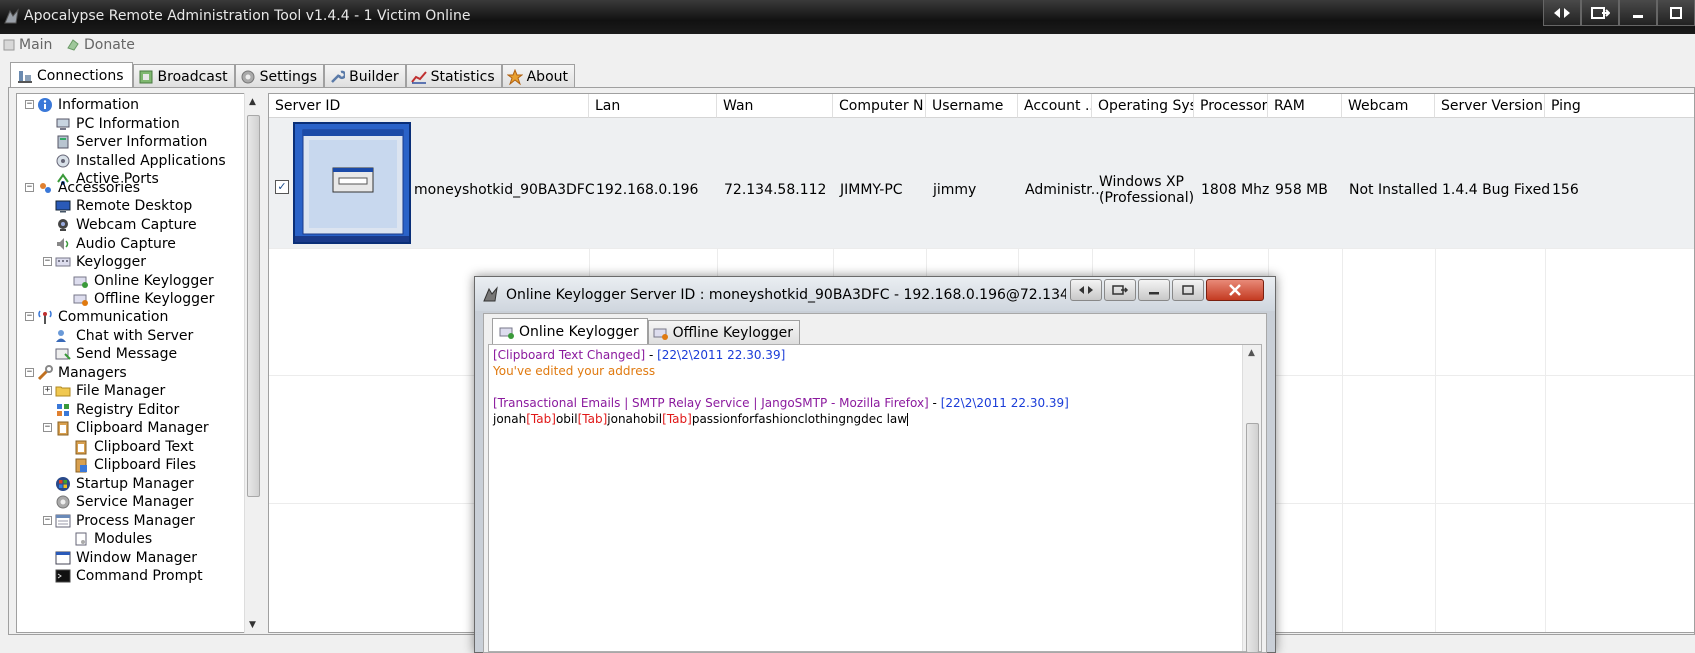 This screenshot has height=653, width=1695. I want to click on tree-item-clipboard-files: Clipboard Files, so click(134, 465).